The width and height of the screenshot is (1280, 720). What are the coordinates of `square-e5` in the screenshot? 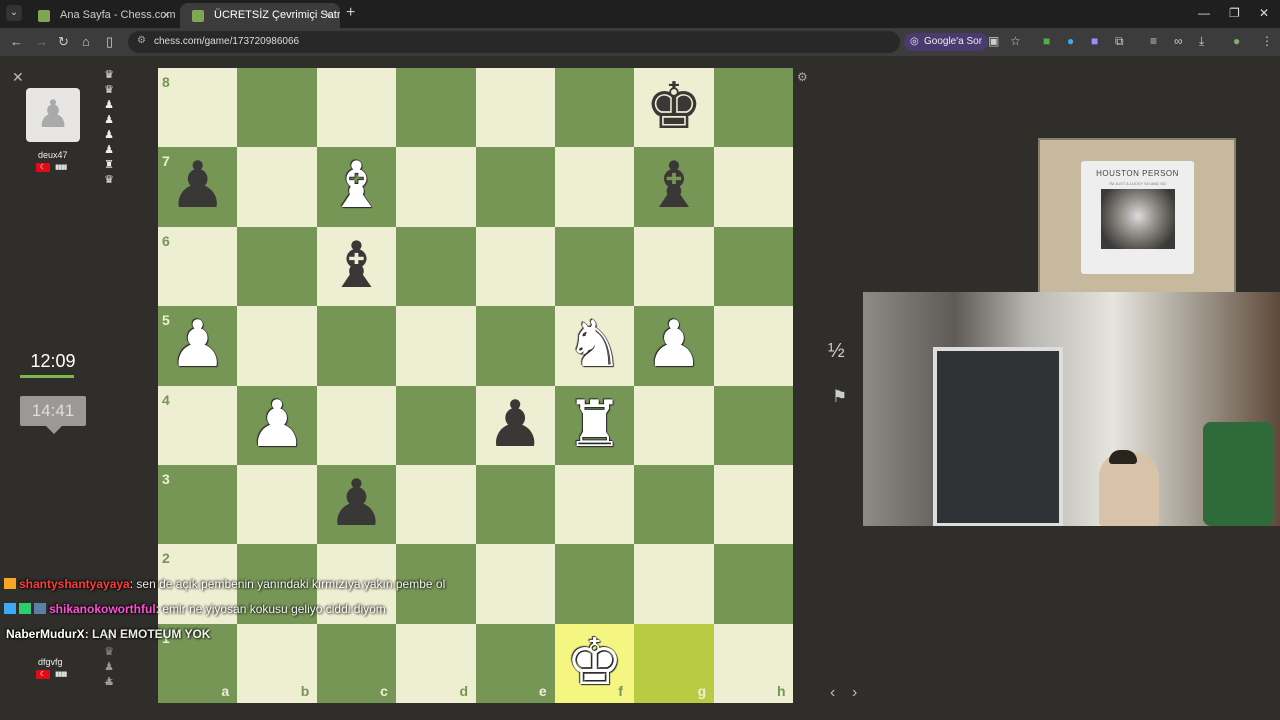 It's located at (515, 346).